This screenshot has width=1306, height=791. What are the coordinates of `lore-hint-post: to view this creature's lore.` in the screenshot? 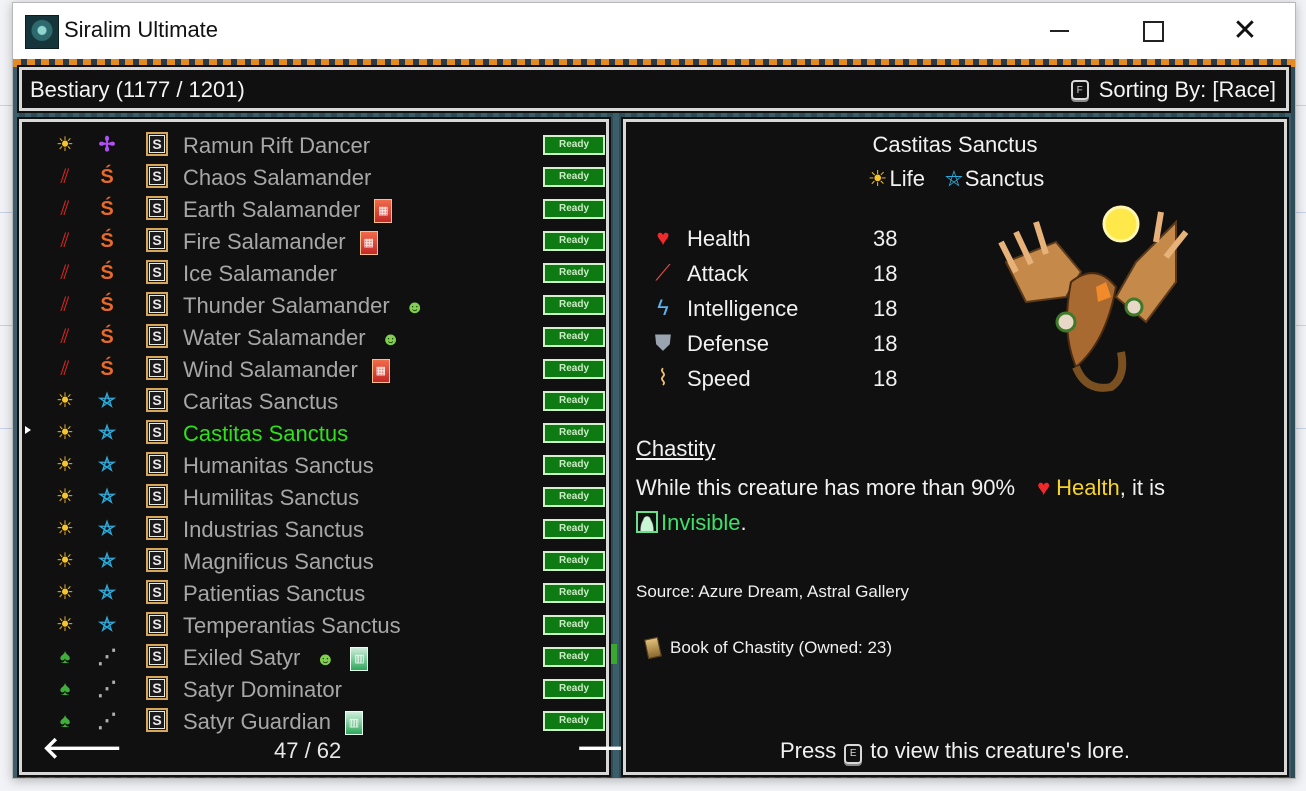 It's located at (1000, 750).